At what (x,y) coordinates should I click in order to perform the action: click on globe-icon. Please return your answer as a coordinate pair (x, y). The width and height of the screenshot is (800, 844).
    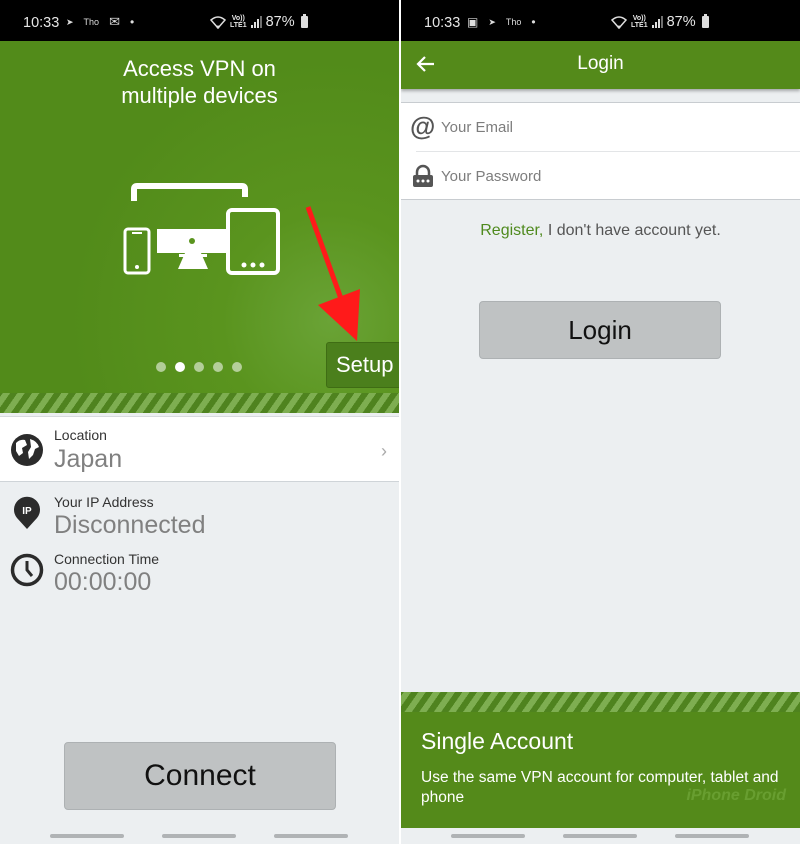
    Looking at the image, I should click on (27, 450).